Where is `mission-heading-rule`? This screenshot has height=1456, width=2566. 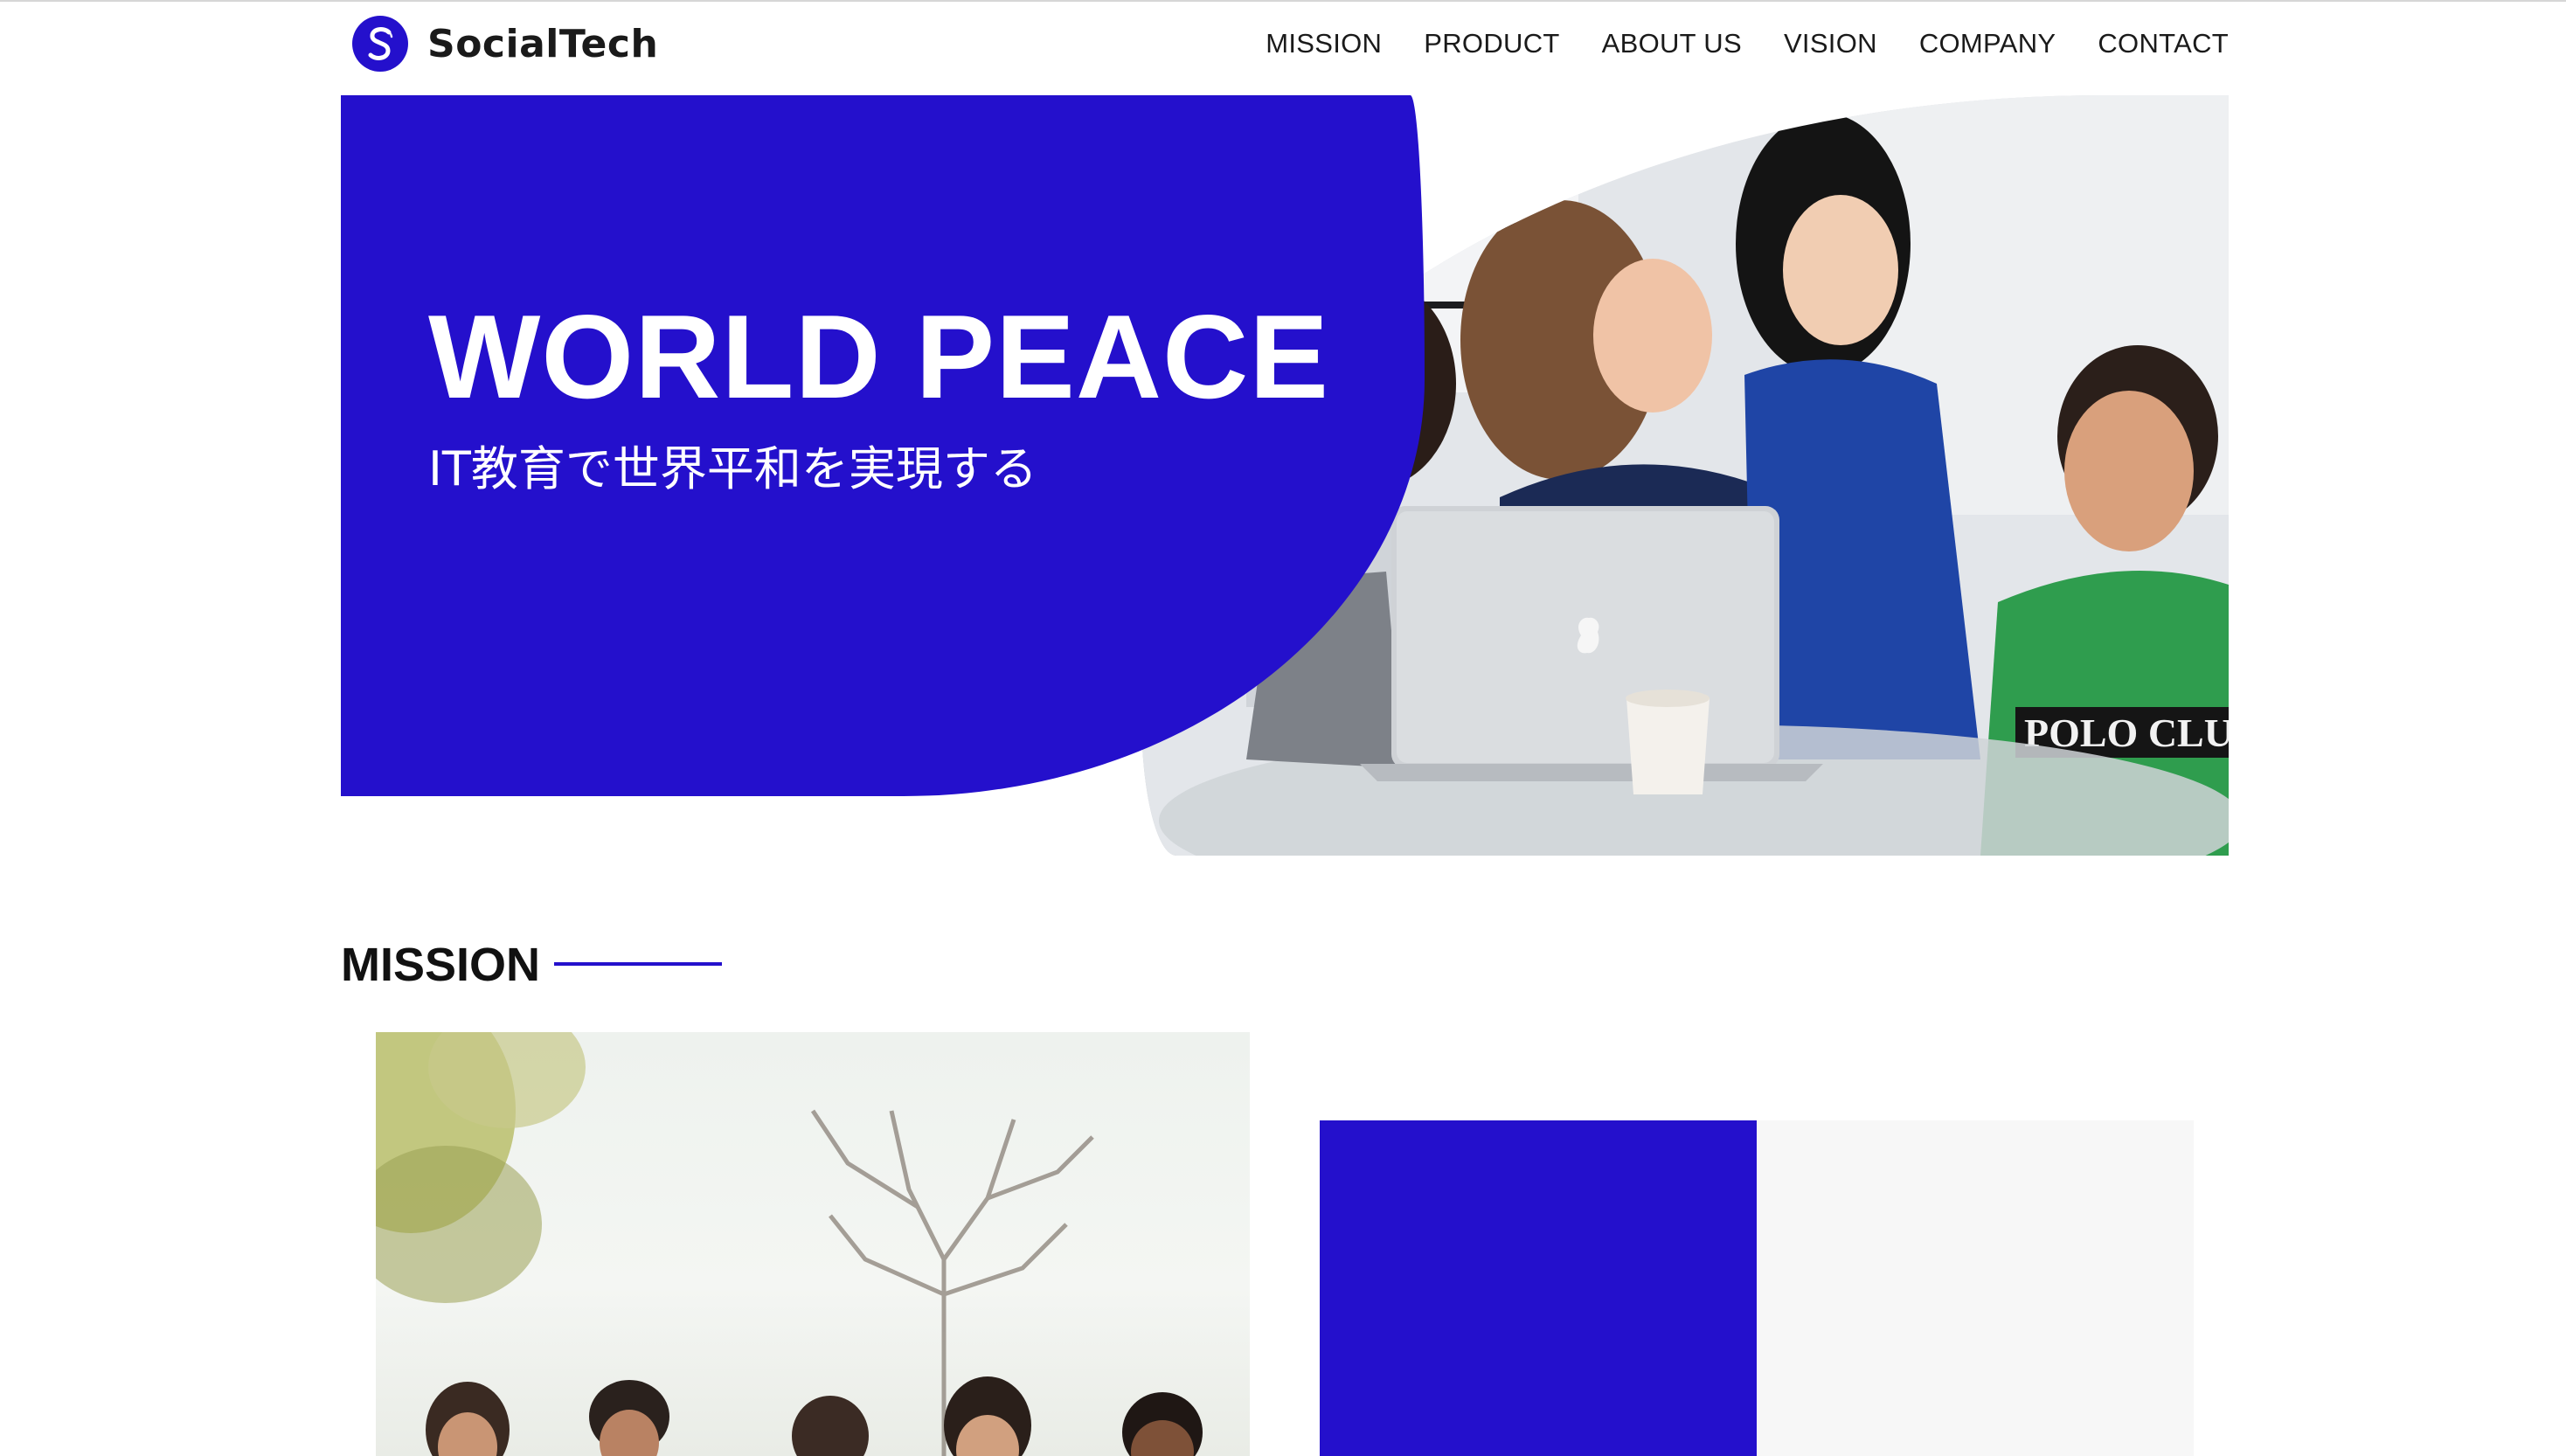 mission-heading-rule is located at coordinates (638, 964).